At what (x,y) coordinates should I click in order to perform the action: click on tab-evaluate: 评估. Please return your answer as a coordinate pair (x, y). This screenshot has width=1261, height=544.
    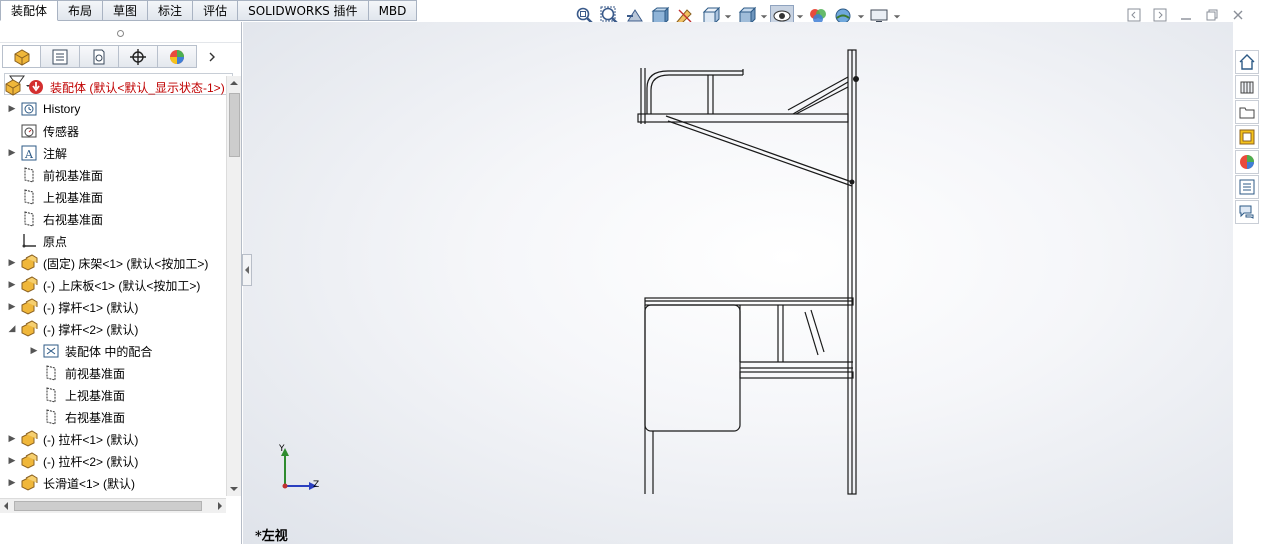
    Looking at the image, I should click on (216, 10).